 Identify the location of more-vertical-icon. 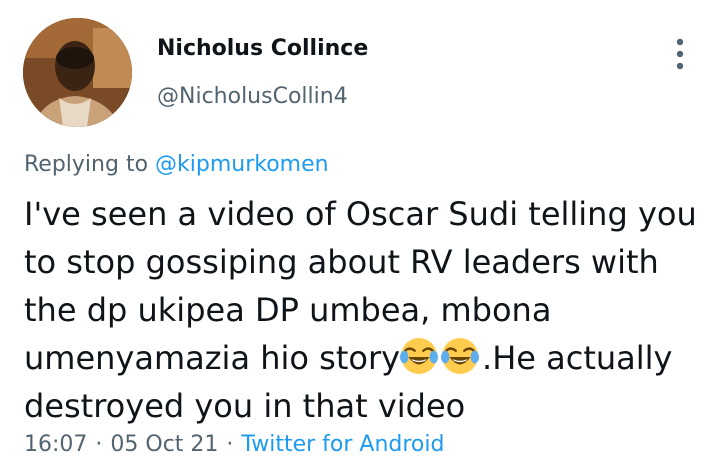
(680, 54).